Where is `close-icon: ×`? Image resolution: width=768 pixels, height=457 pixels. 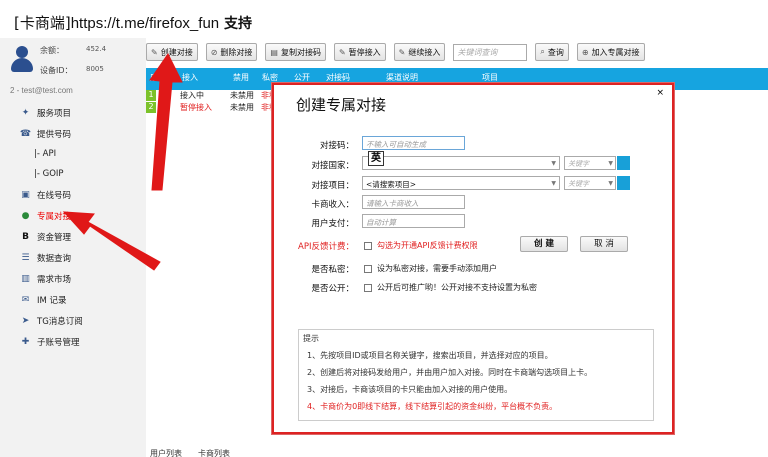 close-icon: × is located at coordinates (660, 93).